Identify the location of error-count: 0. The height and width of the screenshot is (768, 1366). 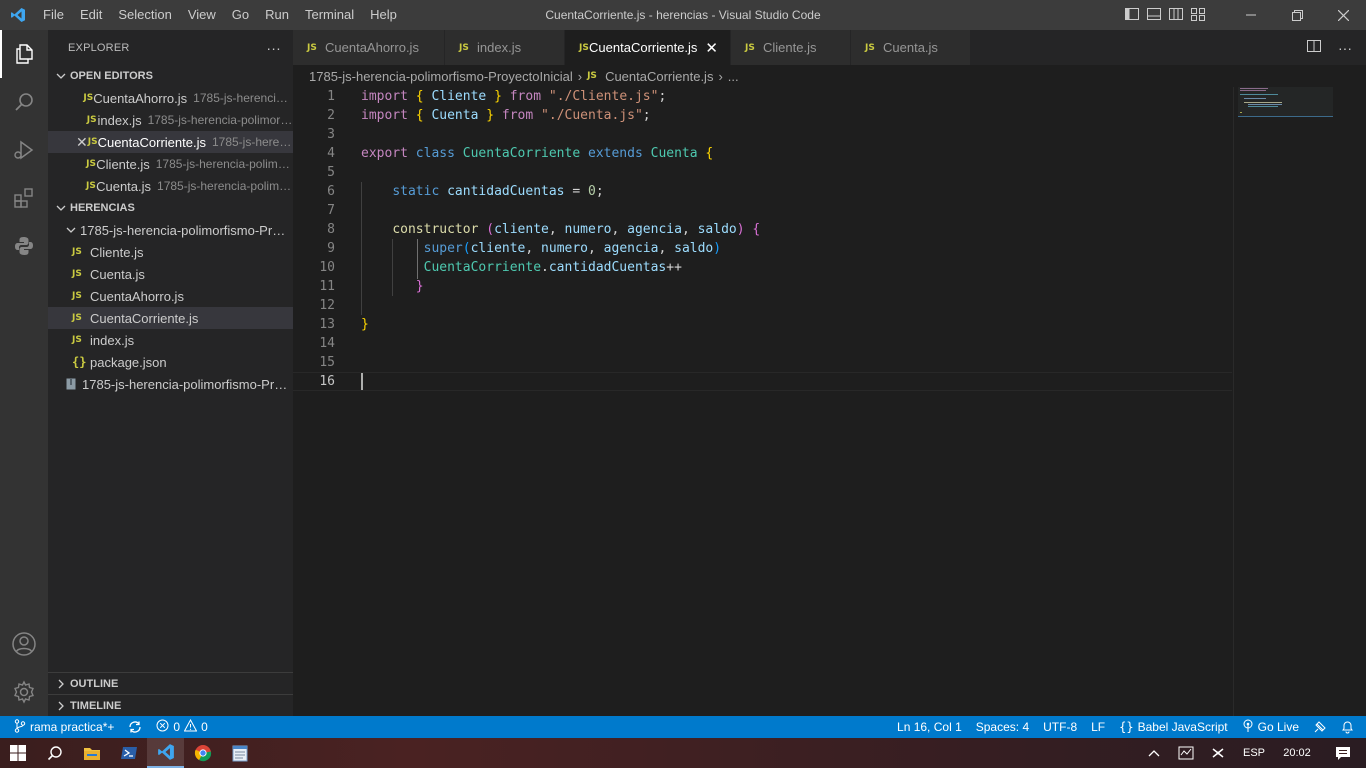
(177, 727).